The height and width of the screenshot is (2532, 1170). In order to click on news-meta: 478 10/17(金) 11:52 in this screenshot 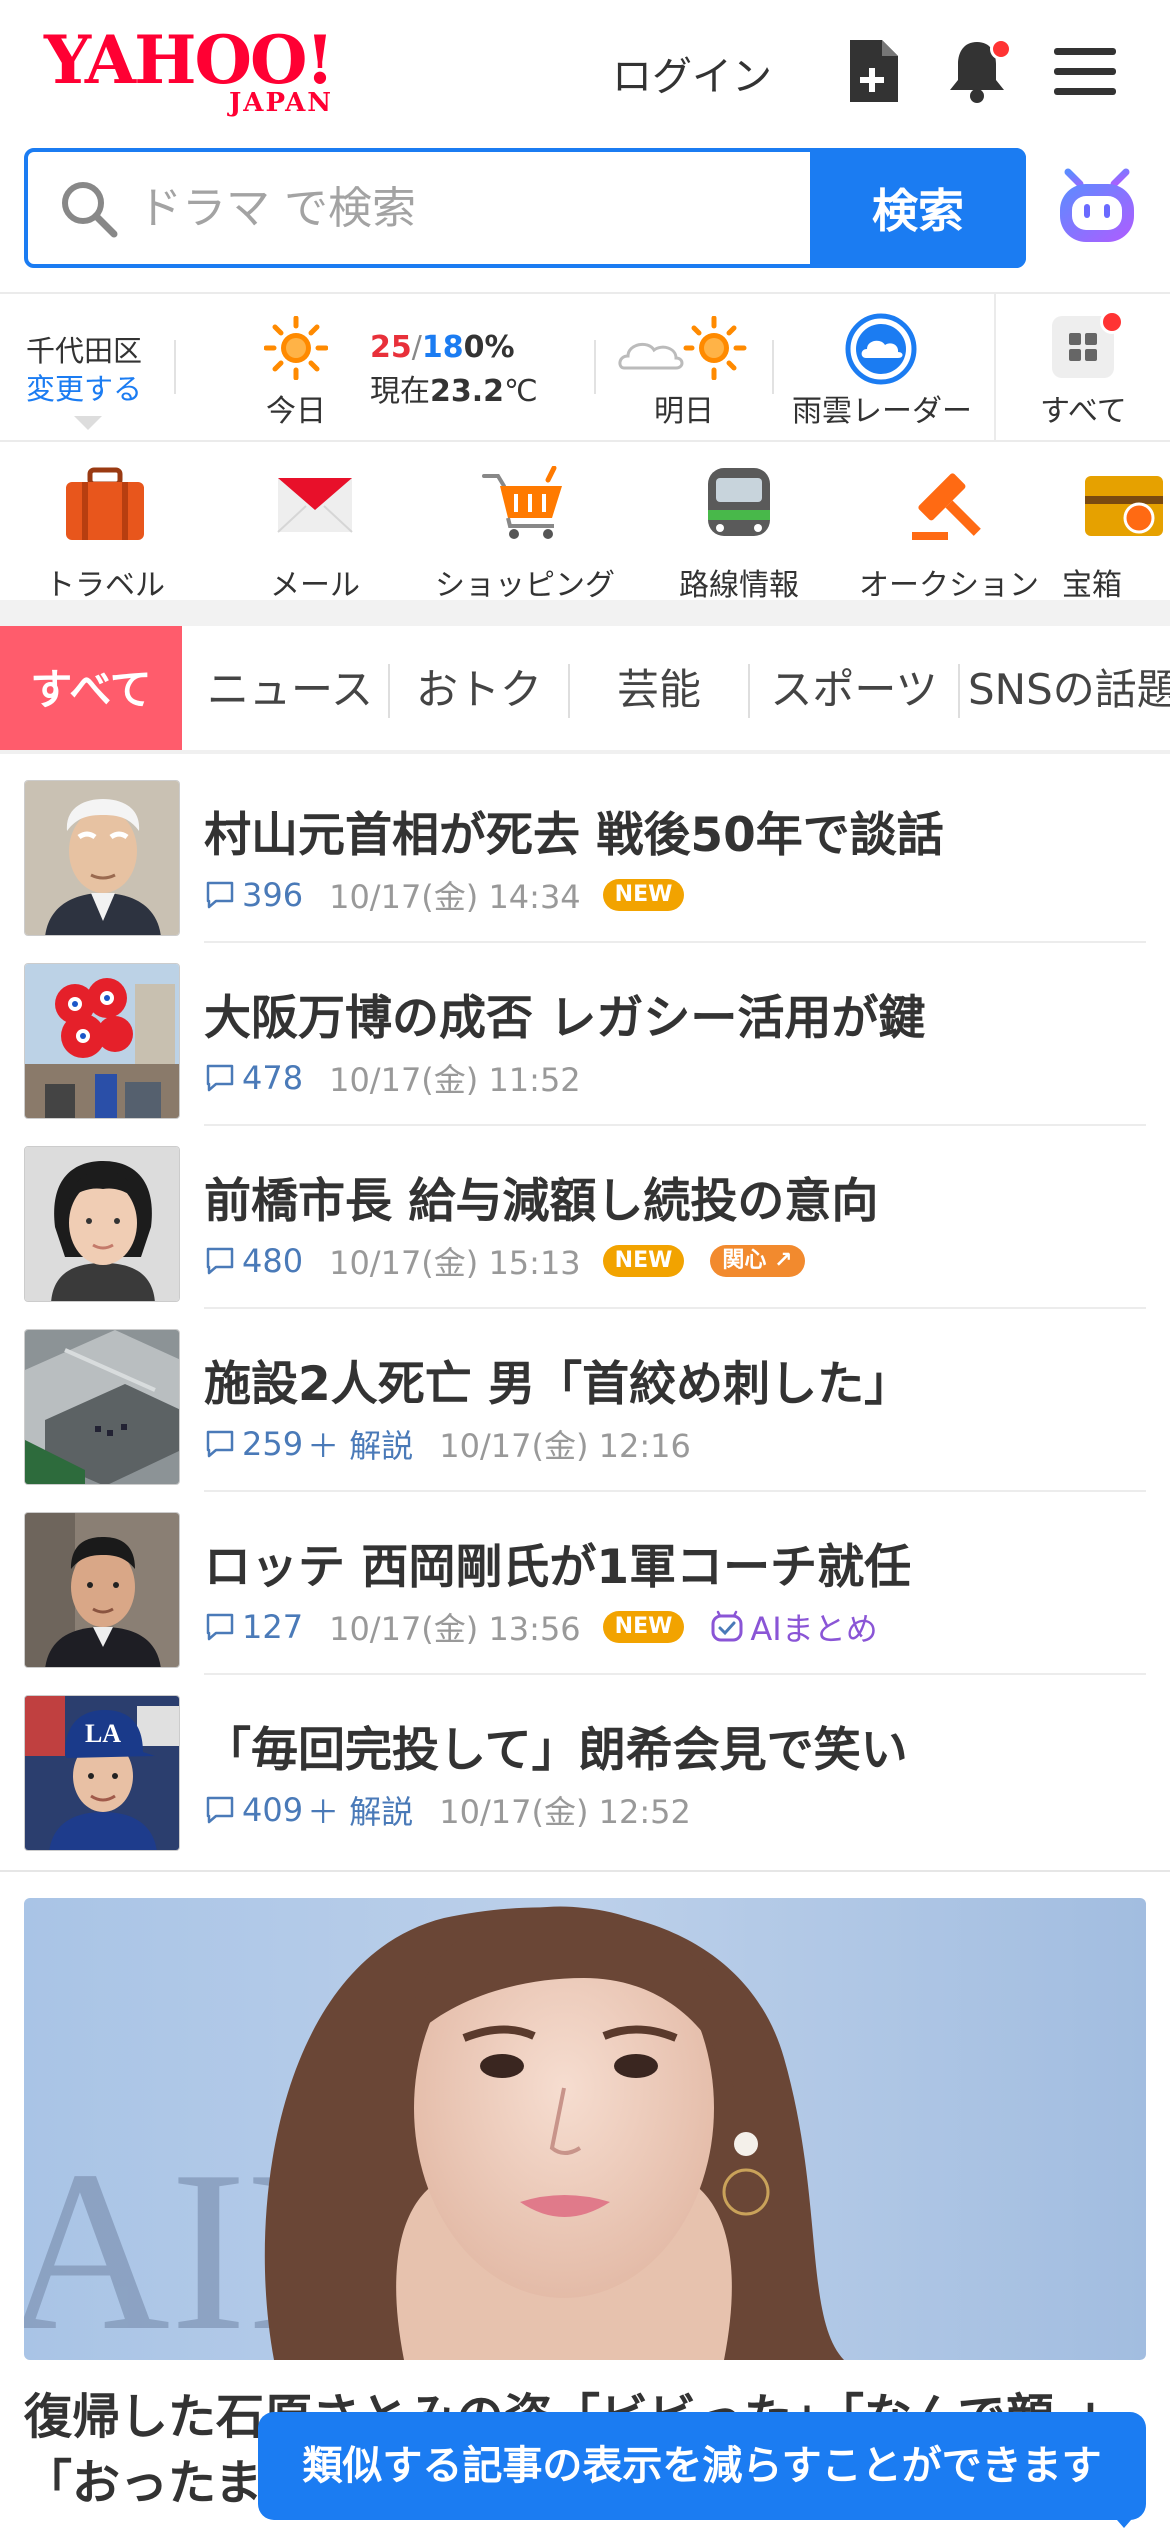, I will do `click(403, 1078)`.